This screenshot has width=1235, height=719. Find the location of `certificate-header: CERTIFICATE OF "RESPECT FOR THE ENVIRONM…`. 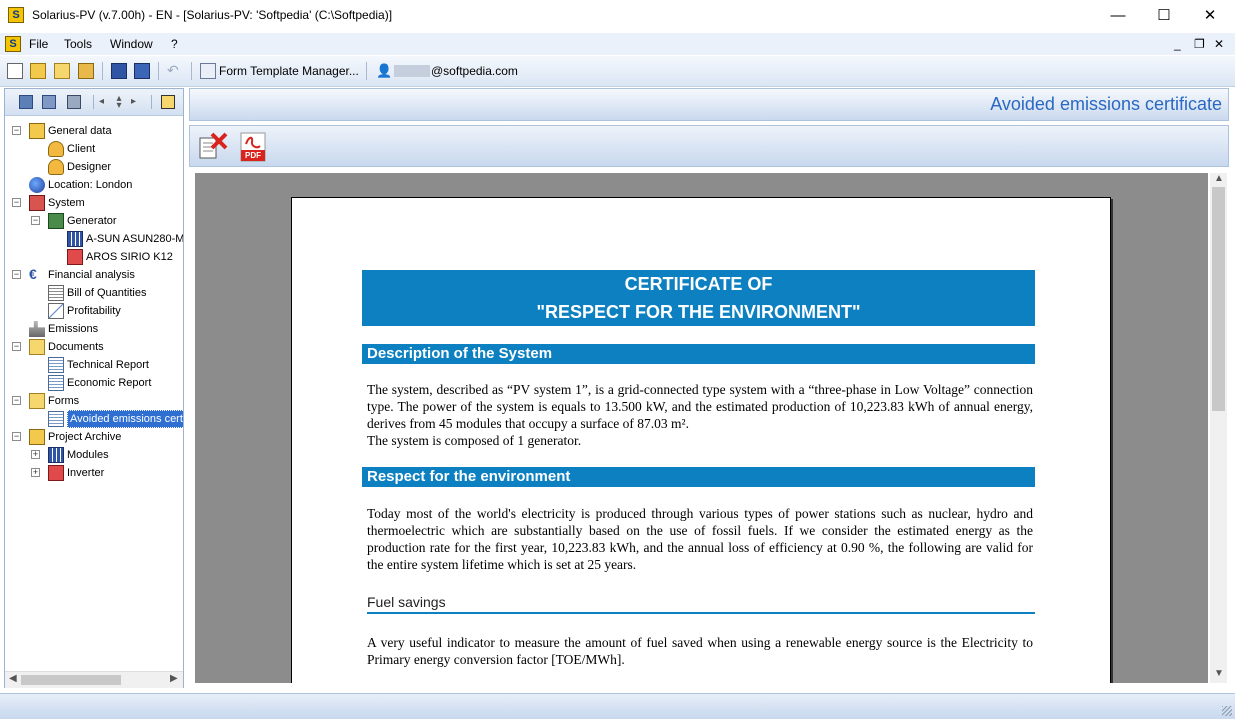

certificate-header: CERTIFICATE OF "RESPECT FOR THE ENVIRONM… is located at coordinates (698, 298).